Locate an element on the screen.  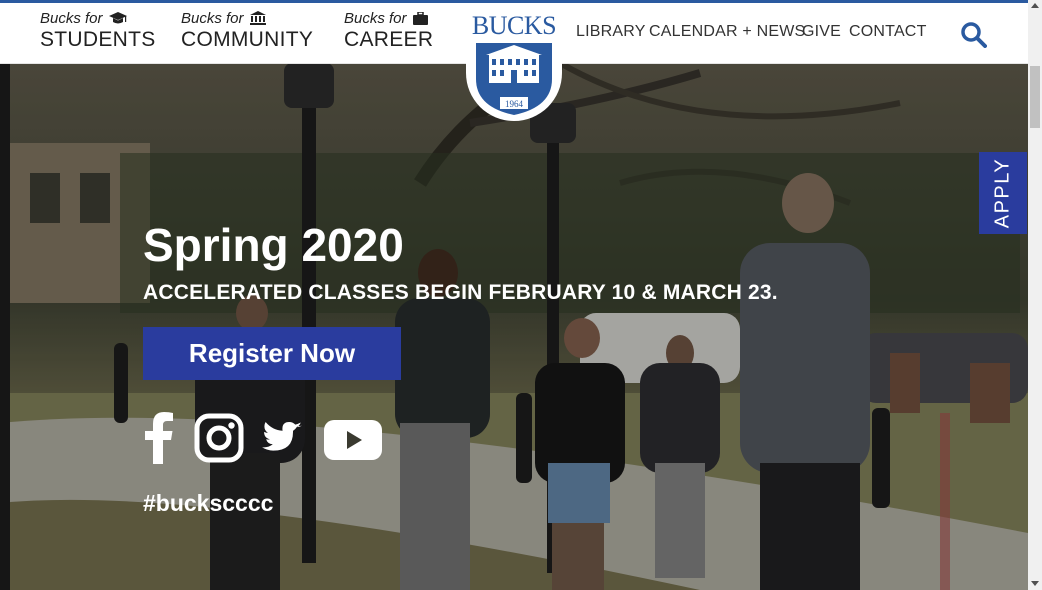
nav-career: Bucks for CAREER is located at coordinates (388, 30).